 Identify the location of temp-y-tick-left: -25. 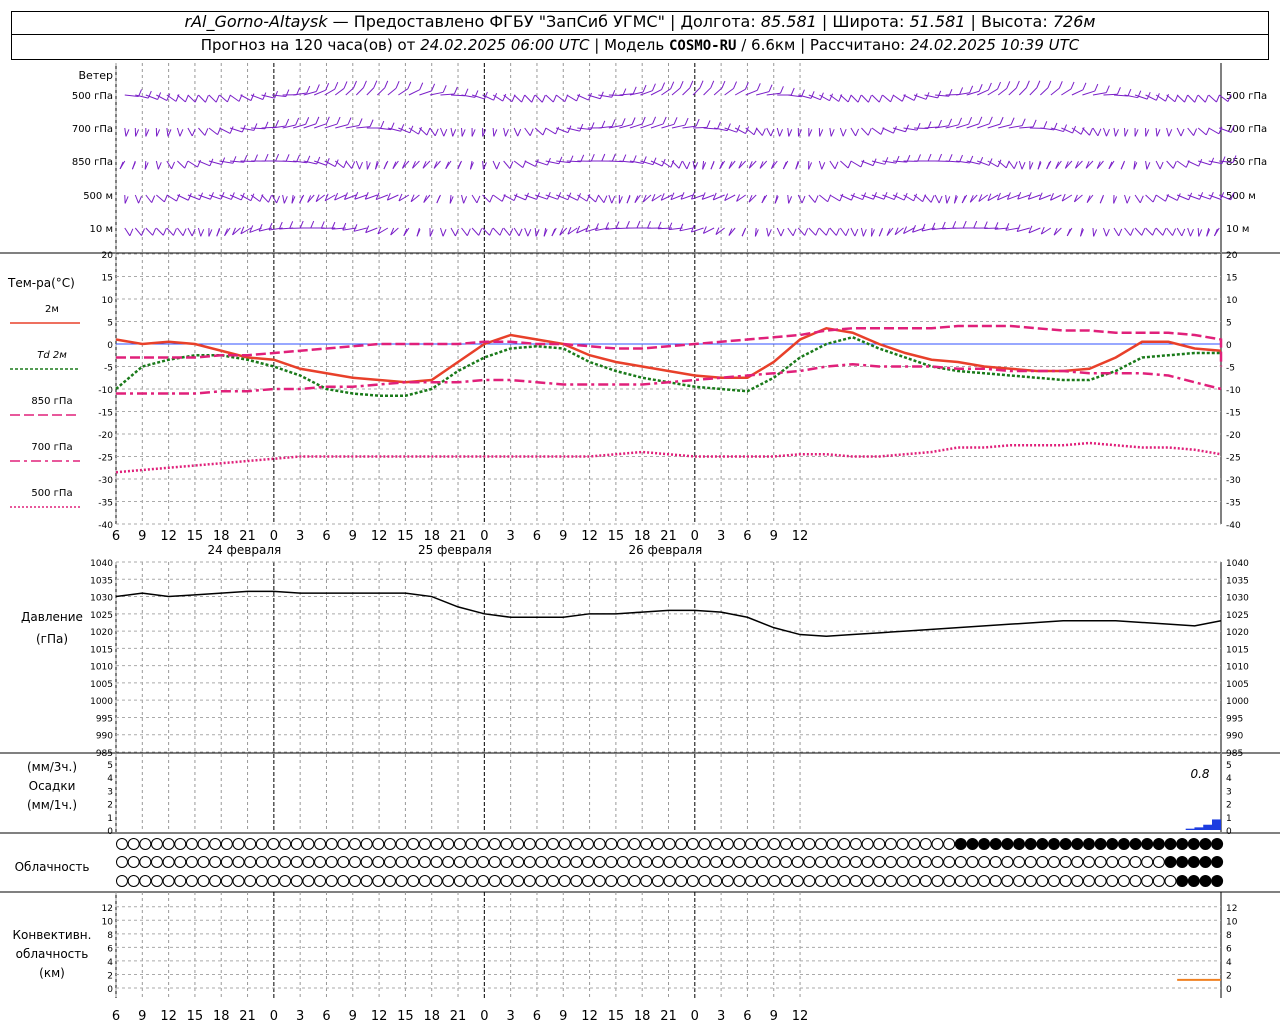
(105, 459).